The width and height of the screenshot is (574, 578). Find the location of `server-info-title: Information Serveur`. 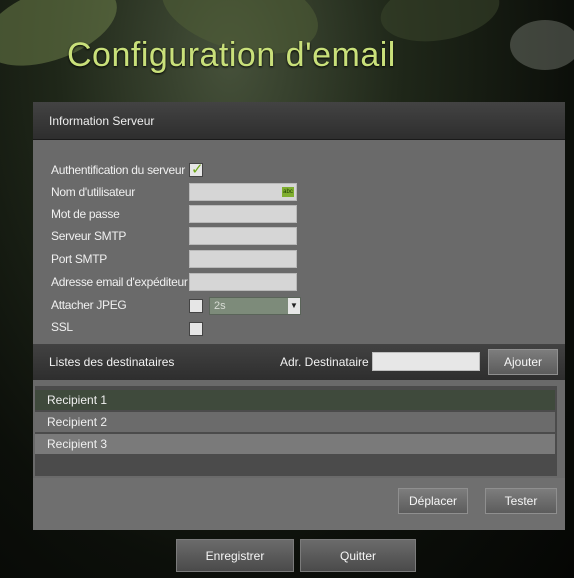

server-info-title: Information Serveur is located at coordinates (102, 121).